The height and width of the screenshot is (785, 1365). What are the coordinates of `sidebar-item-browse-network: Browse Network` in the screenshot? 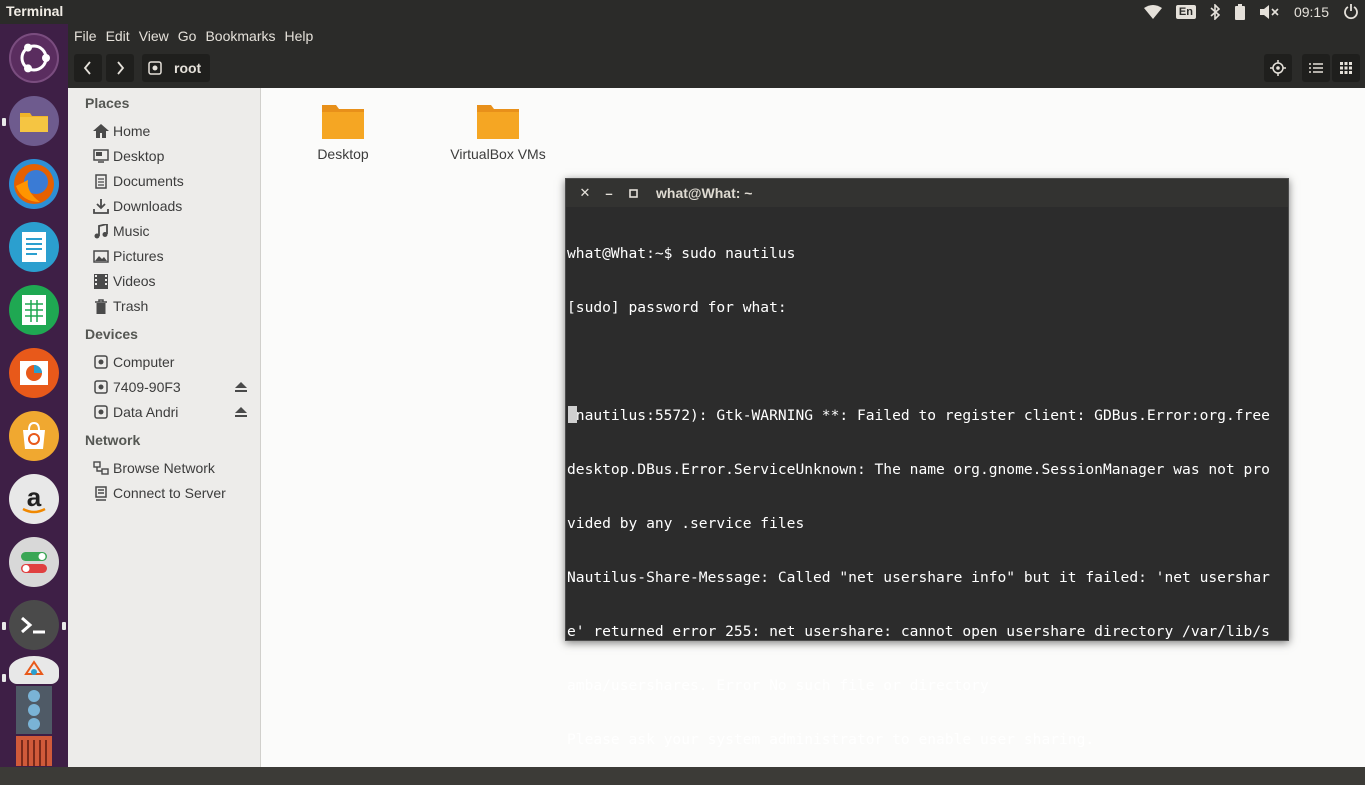 It's located at (154, 468).